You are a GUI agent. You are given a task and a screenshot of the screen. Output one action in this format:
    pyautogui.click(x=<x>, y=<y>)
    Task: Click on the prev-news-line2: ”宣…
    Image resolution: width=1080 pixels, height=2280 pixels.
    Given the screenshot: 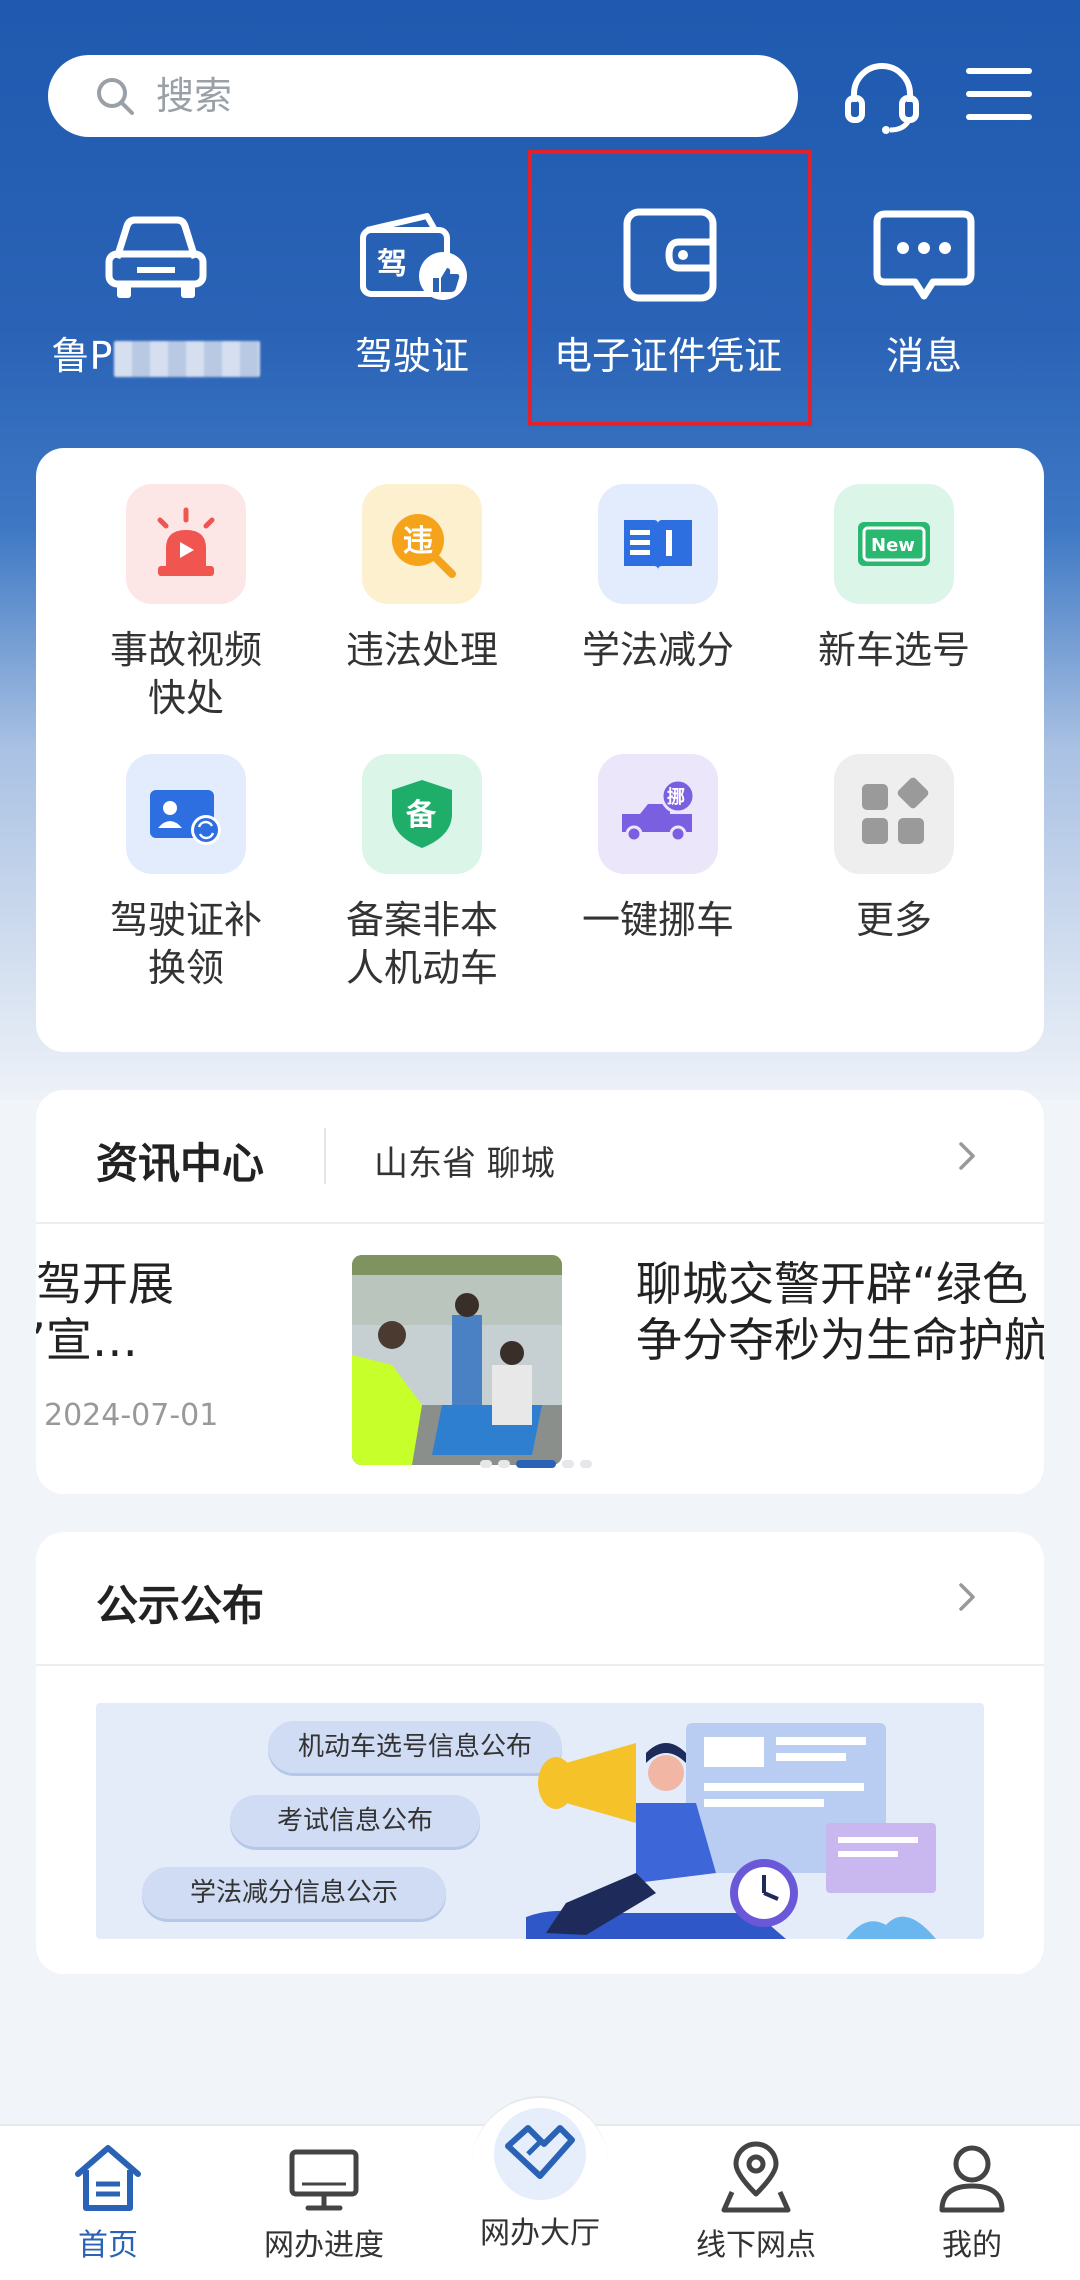 What is the action you would take?
    pyautogui.click(x=87, y=1340)
    